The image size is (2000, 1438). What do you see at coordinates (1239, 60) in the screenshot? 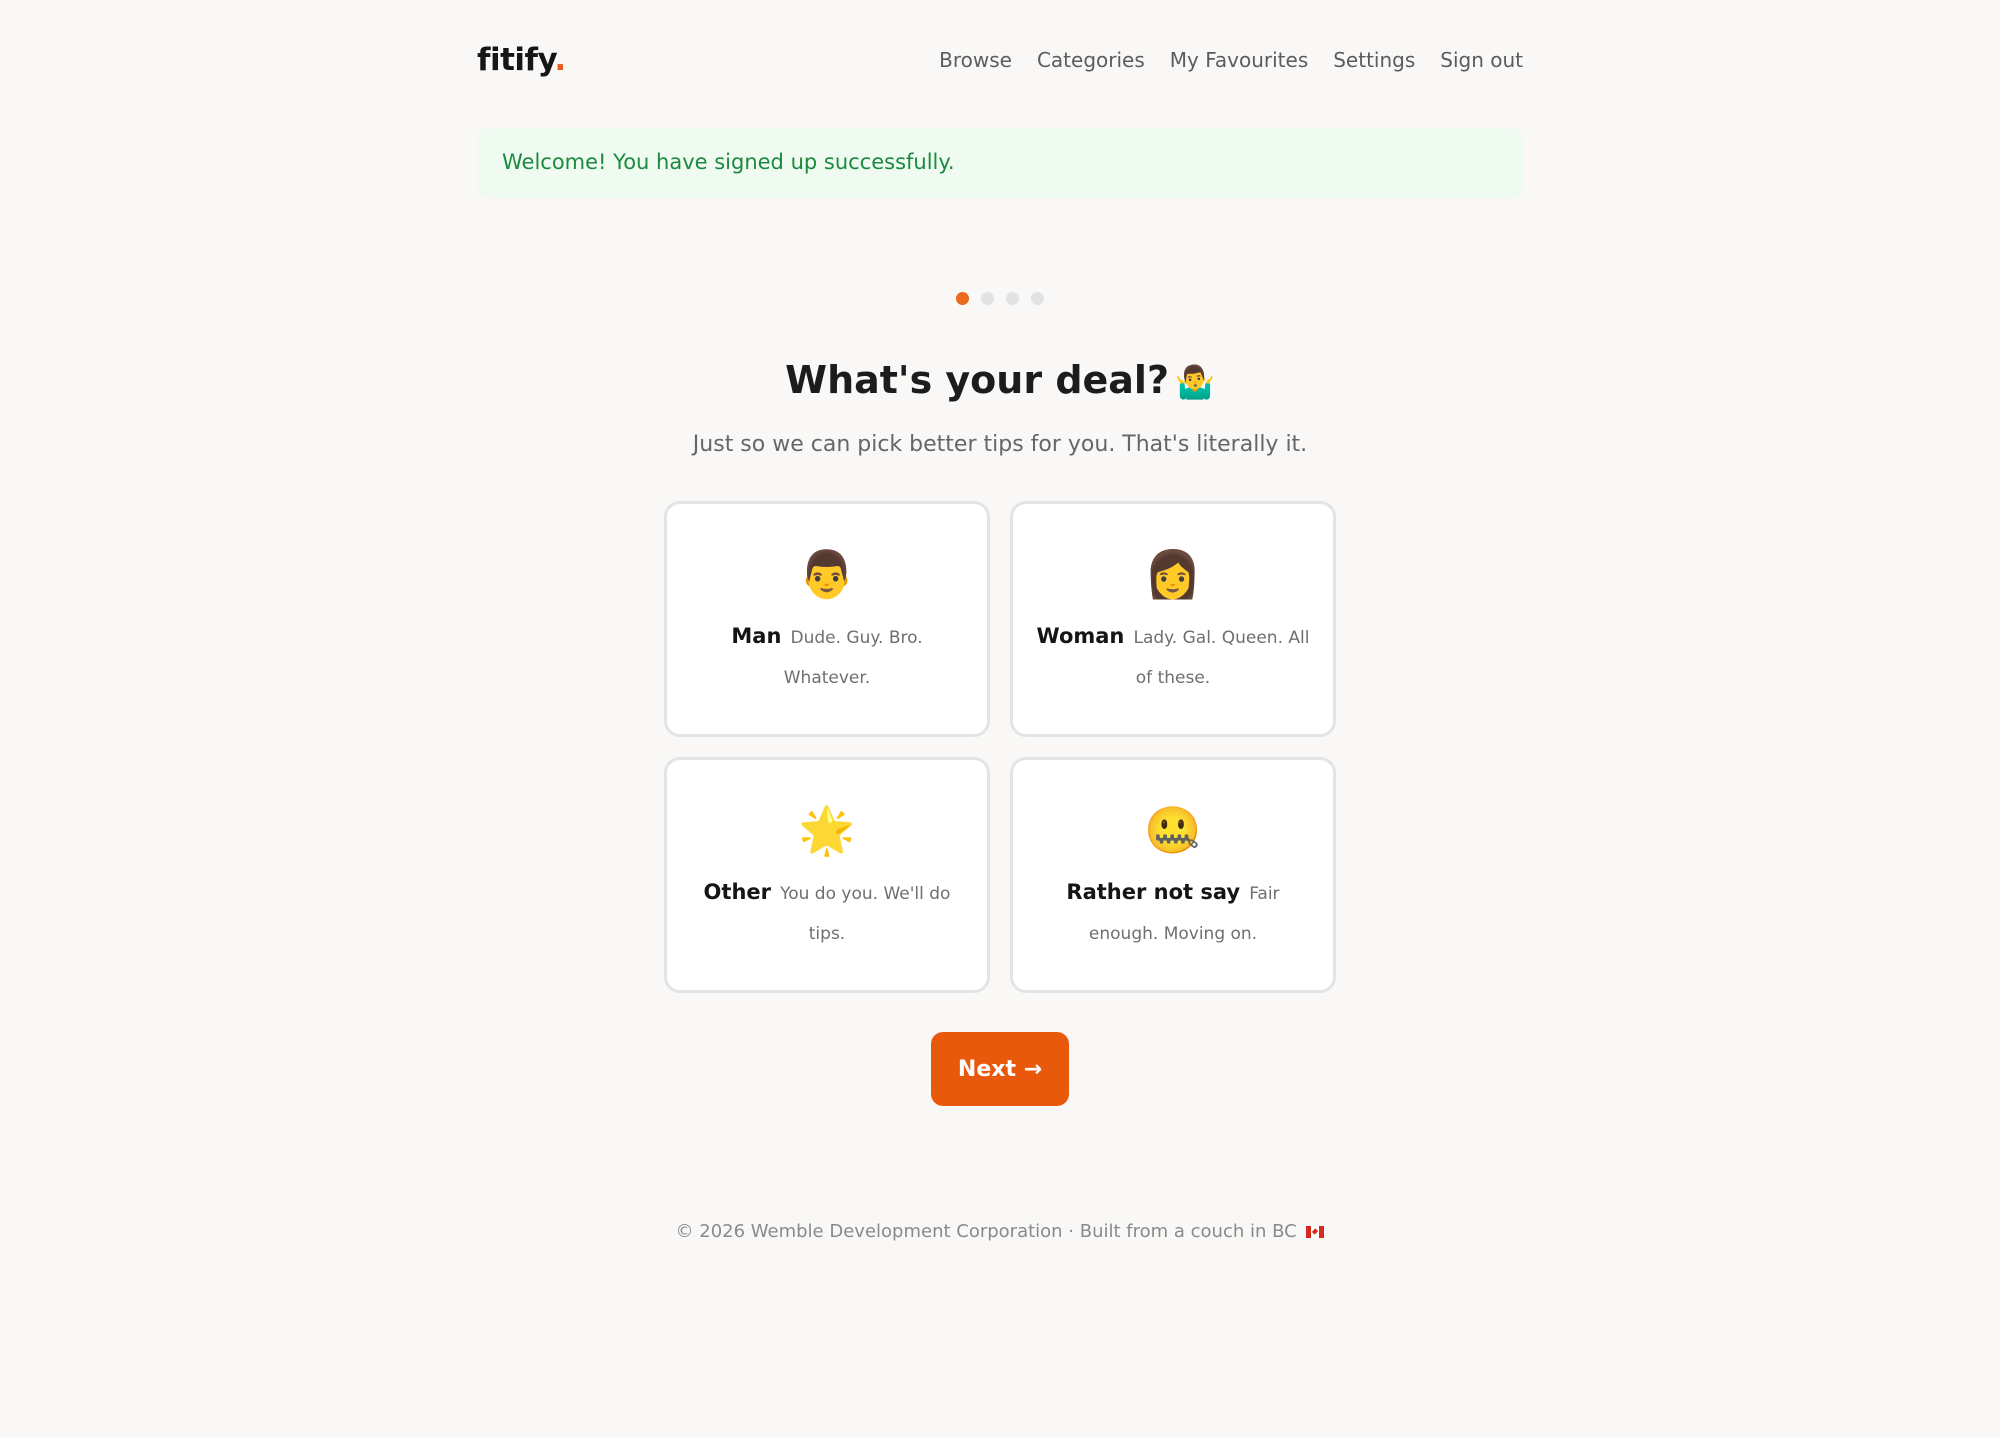
I see `nav-my-favourites: My Favourites` at bounding box center [1239, 60].